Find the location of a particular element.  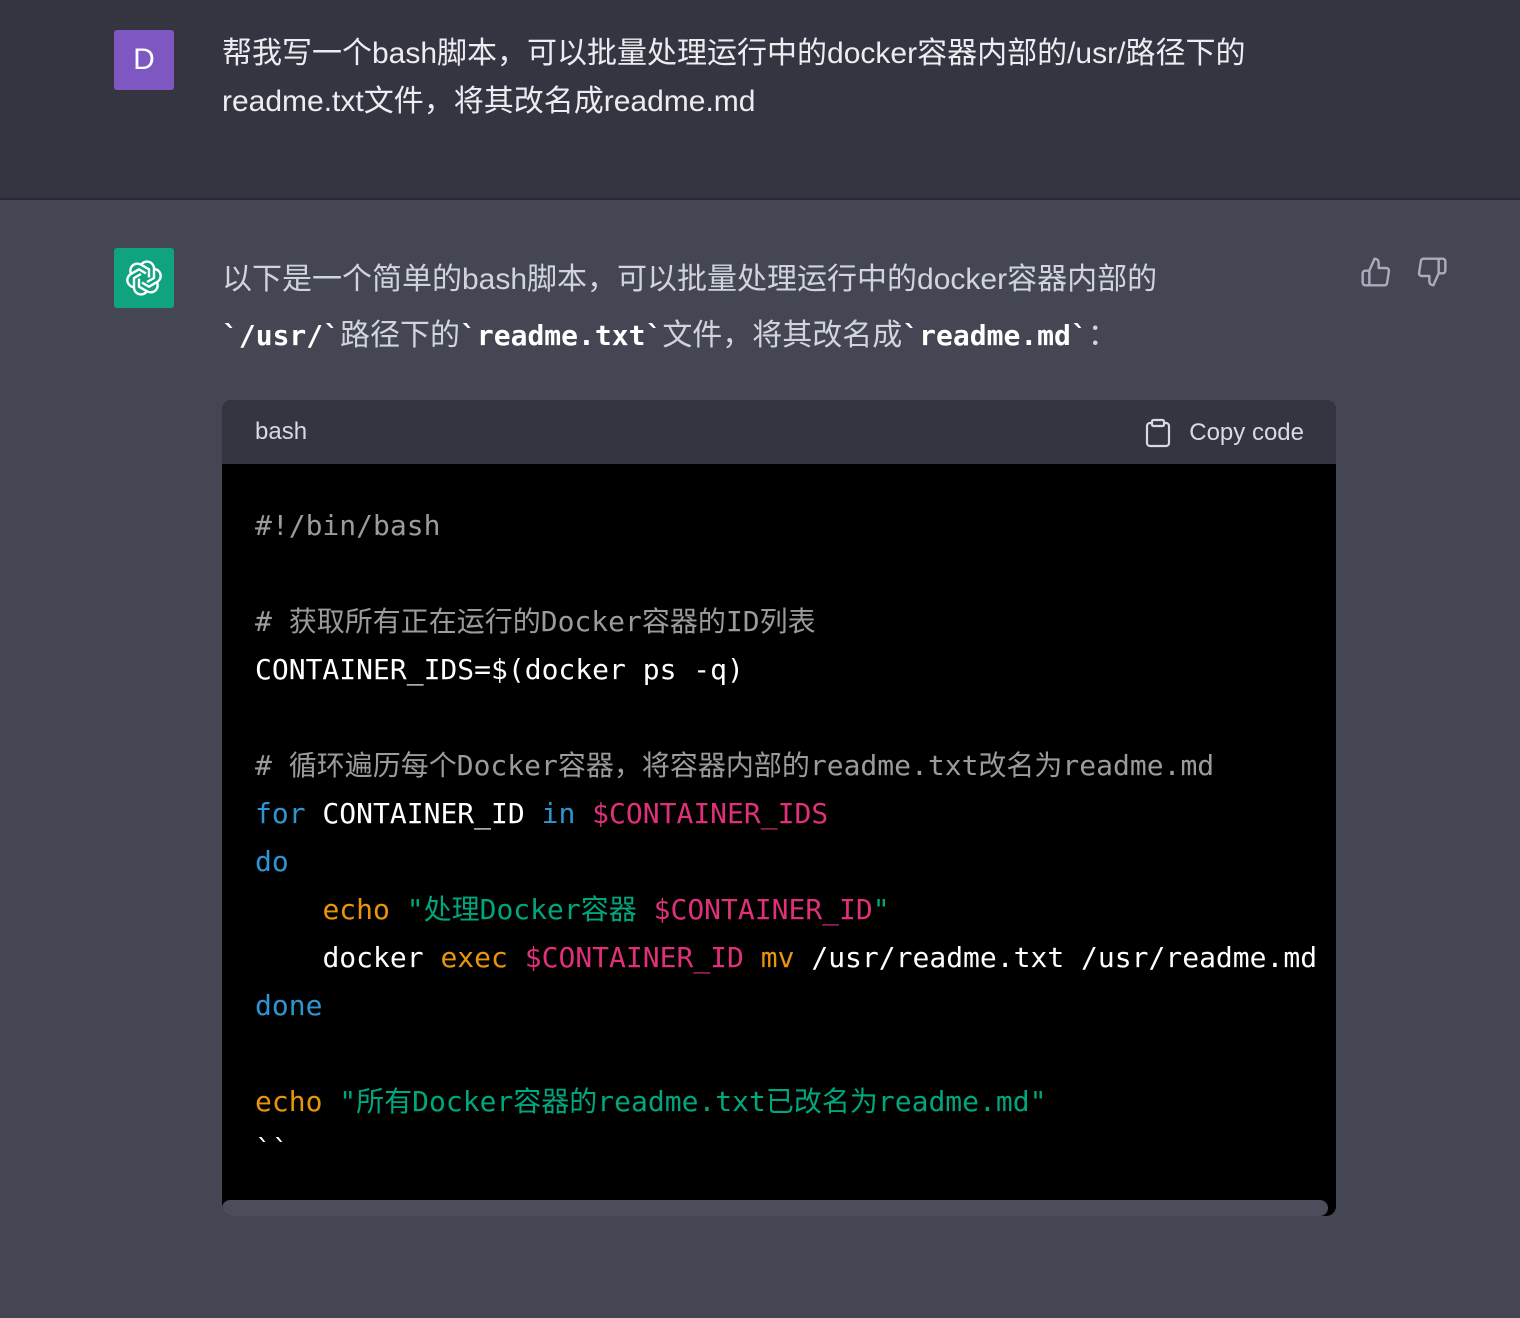

assistant-message-line: 以下是一个简单的bash脚本，可以批量处理运行中的docker容器内部的 is located at coordinates (690, 279).